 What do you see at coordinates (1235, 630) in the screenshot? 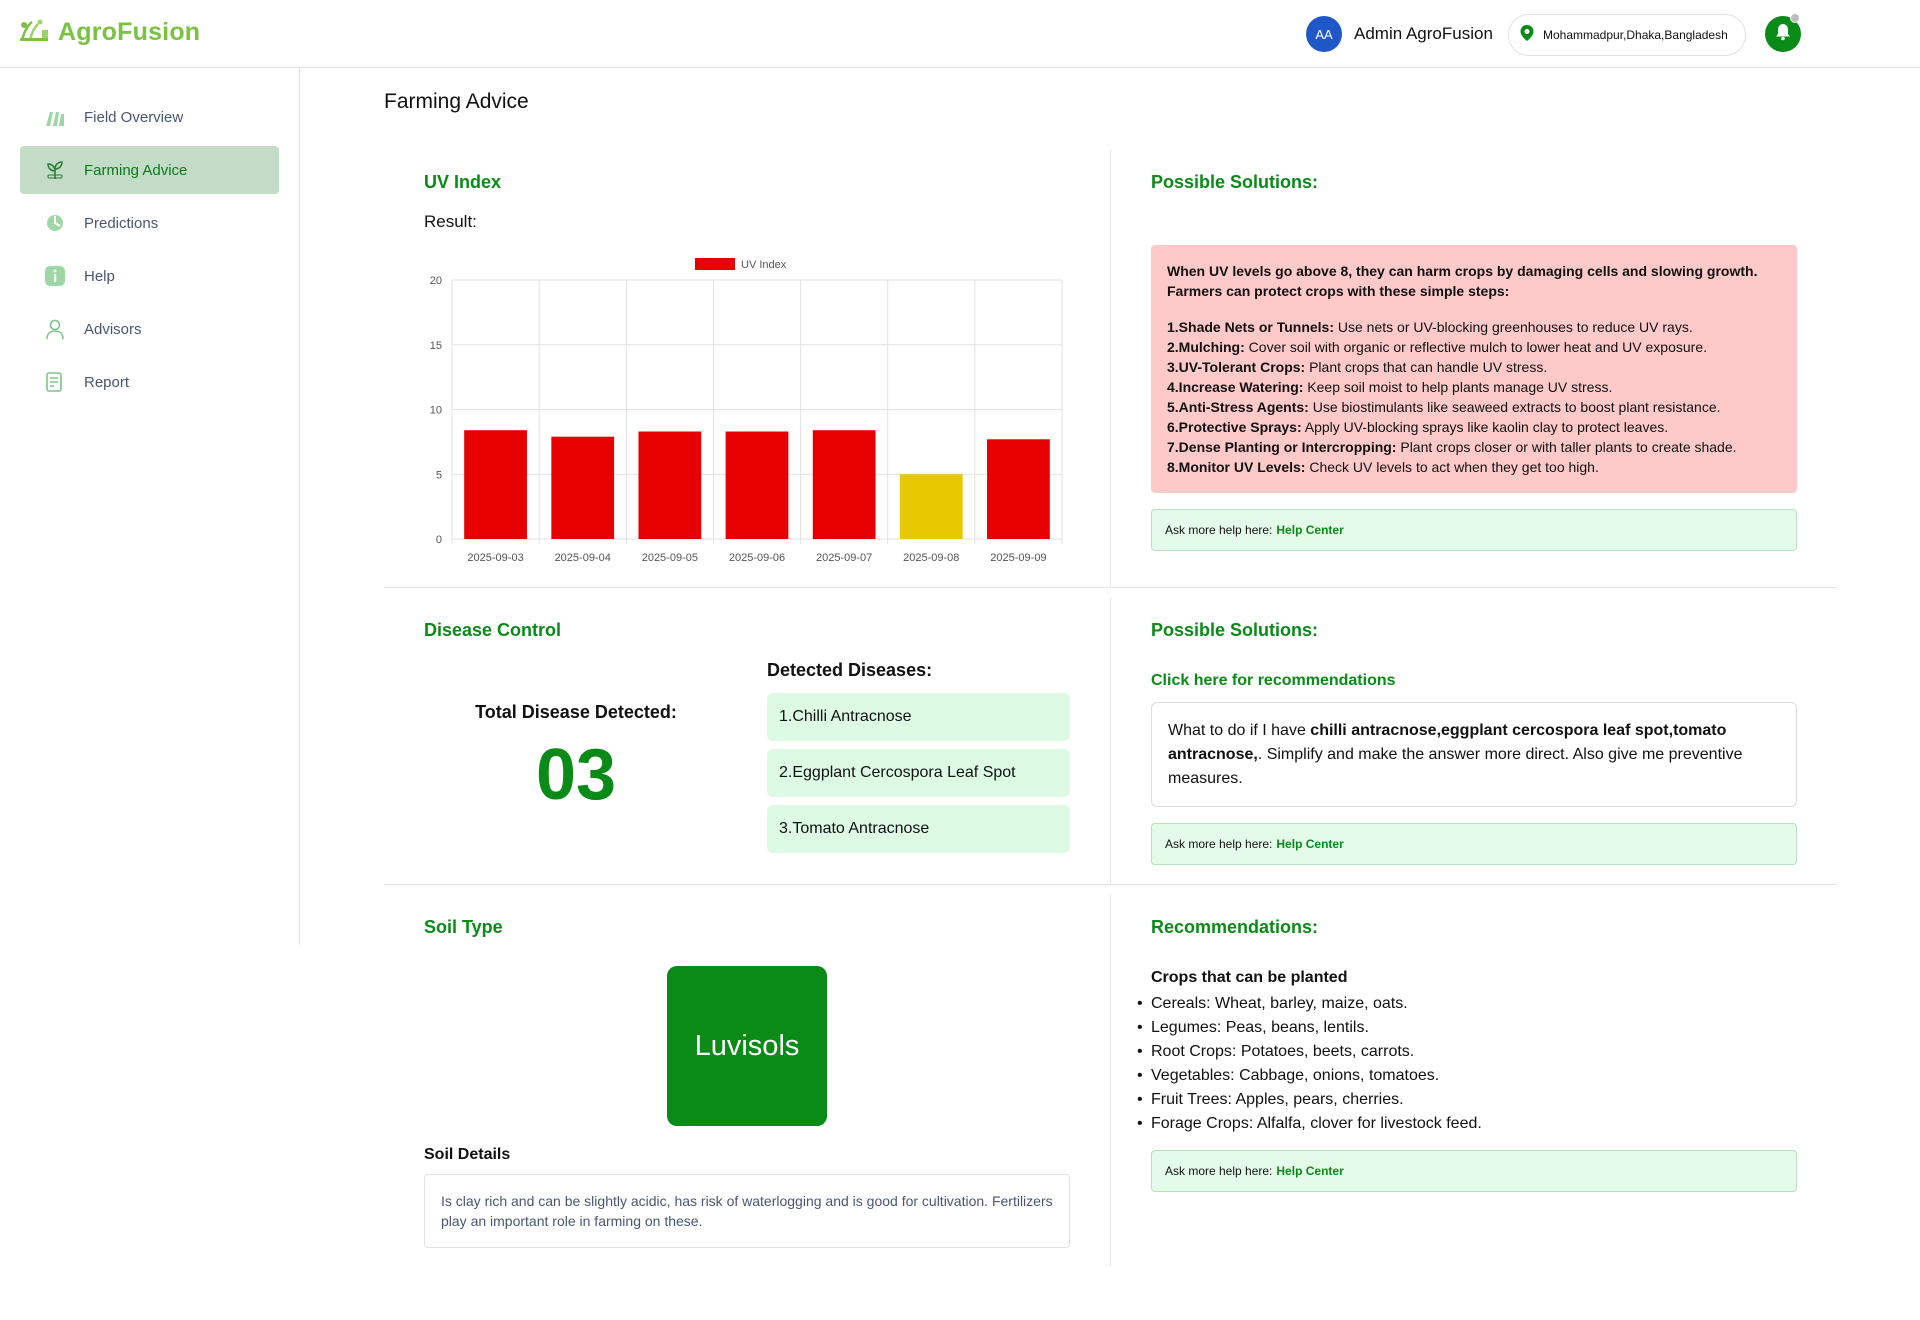
I see `disease-solutions-title: Possible Solutions:` at bounding box center [1235, 630].